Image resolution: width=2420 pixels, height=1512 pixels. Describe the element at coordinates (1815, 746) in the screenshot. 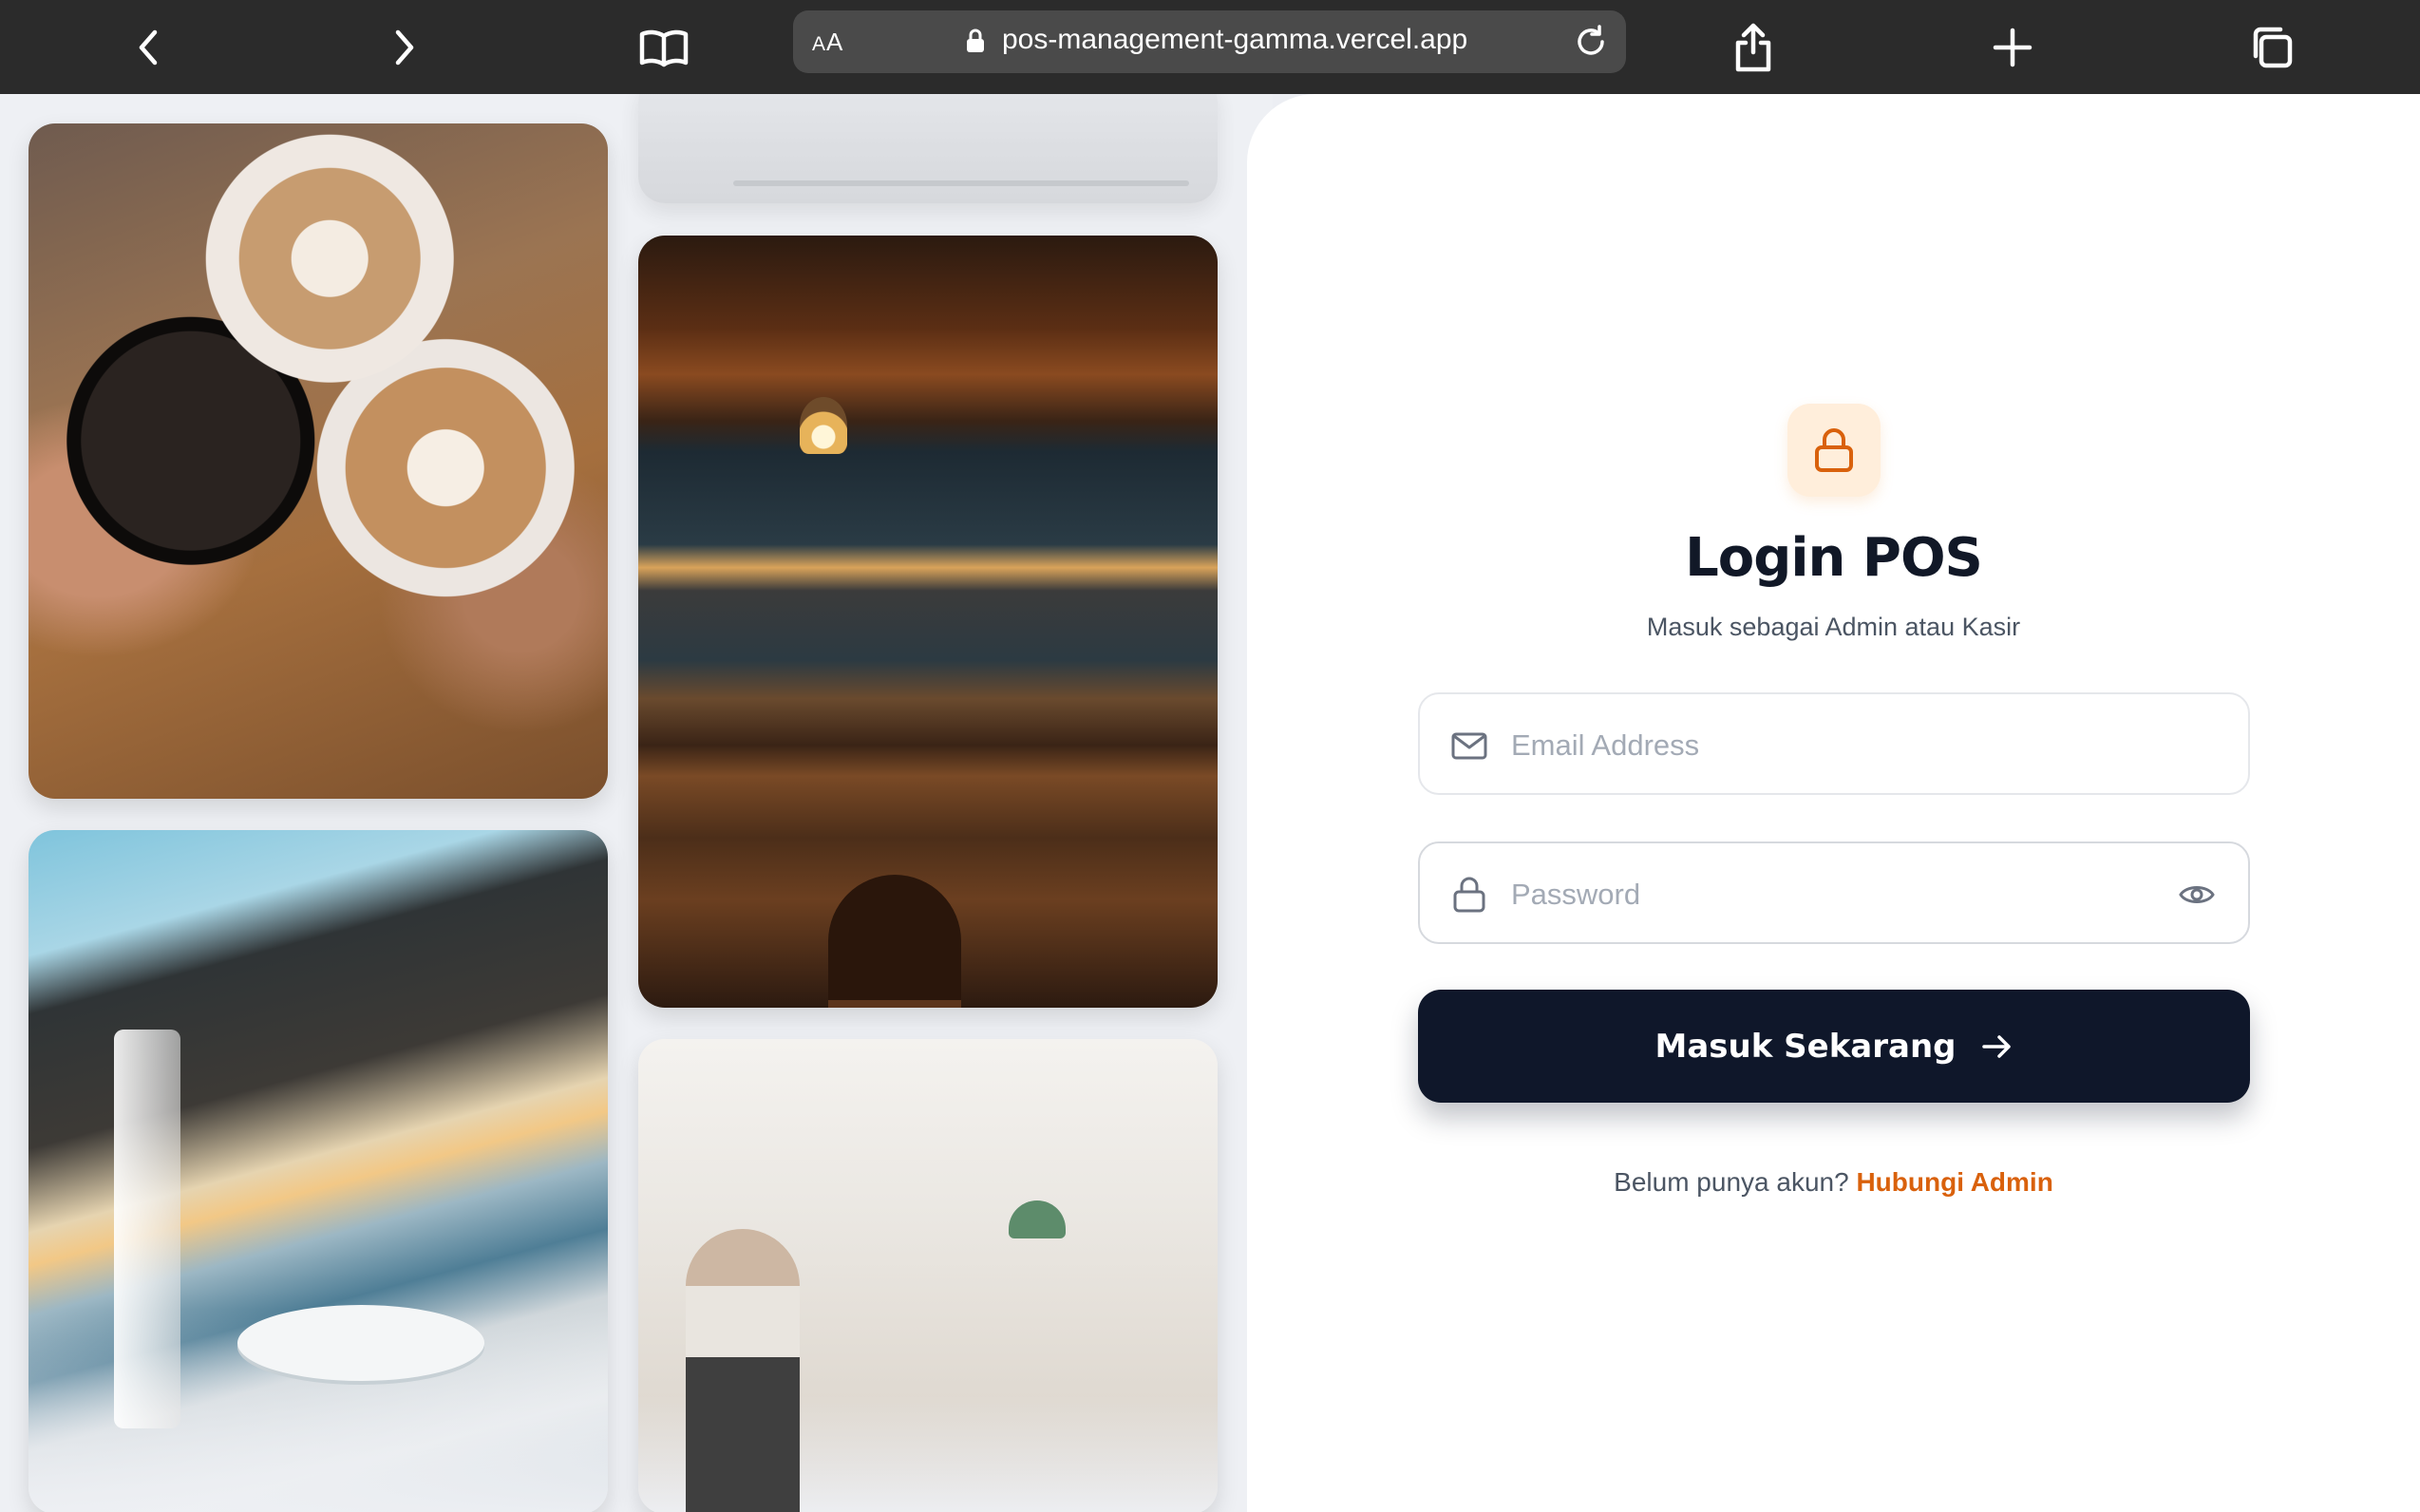

I see `email-input` at that location.